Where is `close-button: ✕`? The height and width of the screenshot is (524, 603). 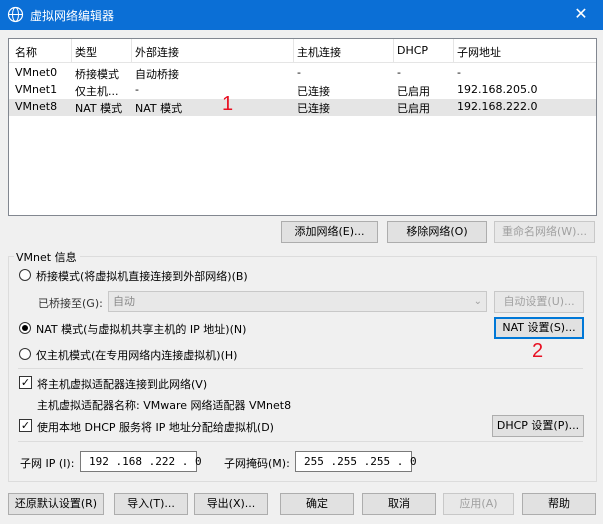 close-button: ✕ is located at coordinates (581, 15).